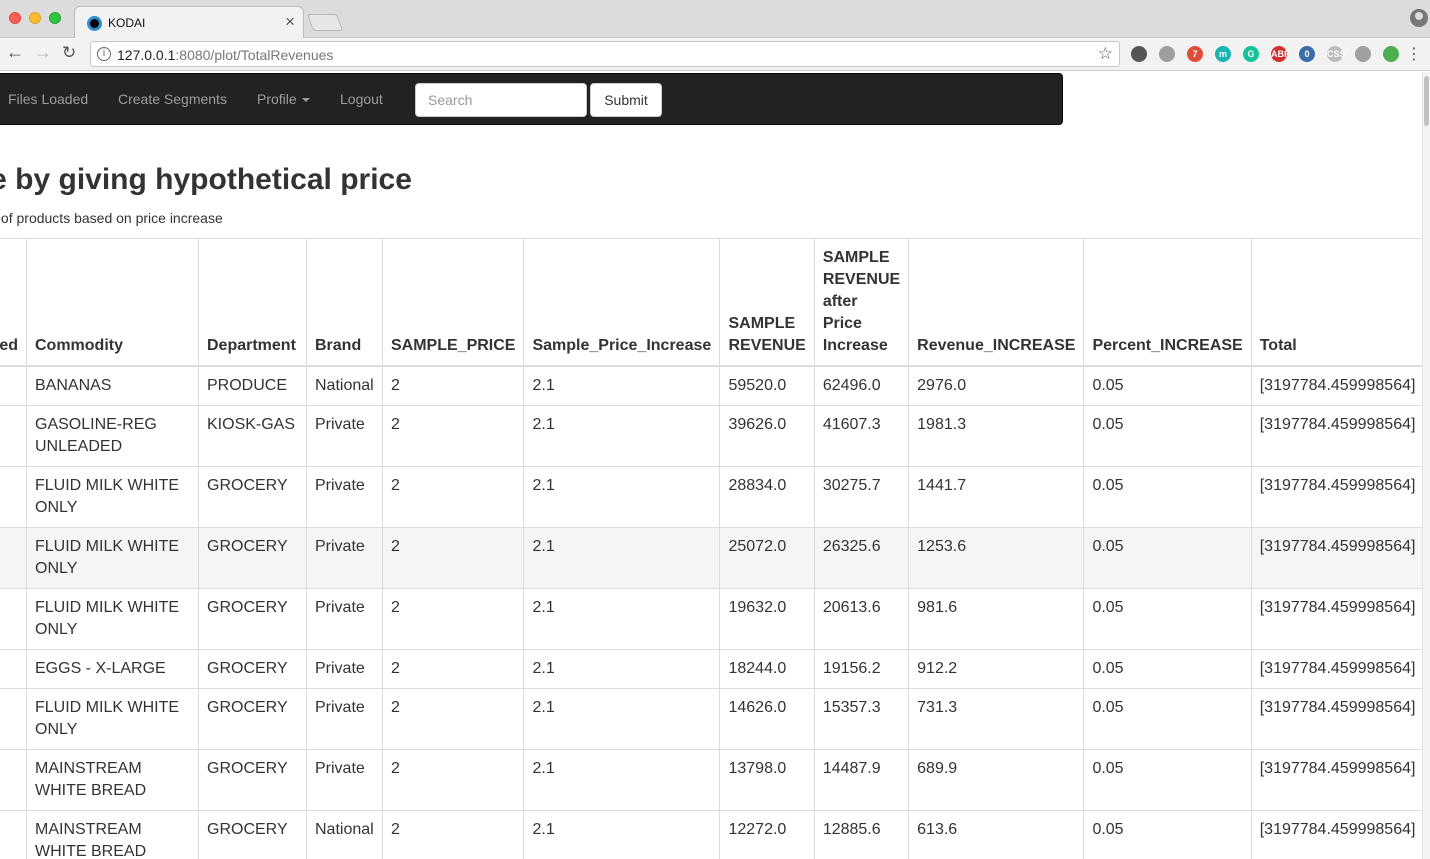 The height and width of the screenshot is (859, 1430). Describe the element at coordinates (15, 52) in the screenshot. I see `back-arrow-icon: ←` at that location.